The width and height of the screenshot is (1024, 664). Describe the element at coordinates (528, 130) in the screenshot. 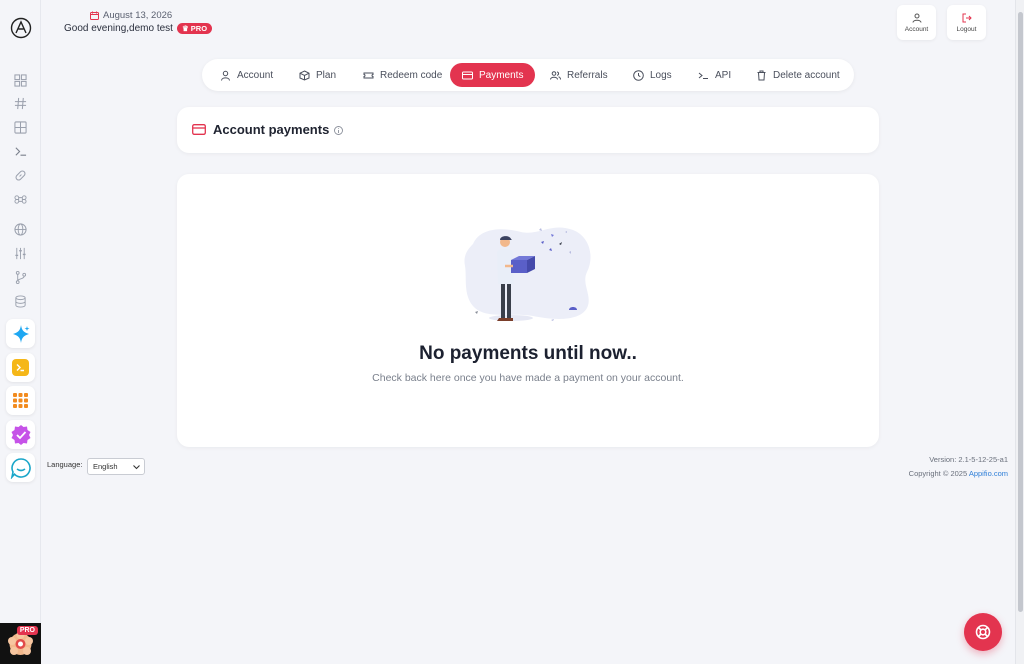

I see `payments-header-card: Account payments` at that location.